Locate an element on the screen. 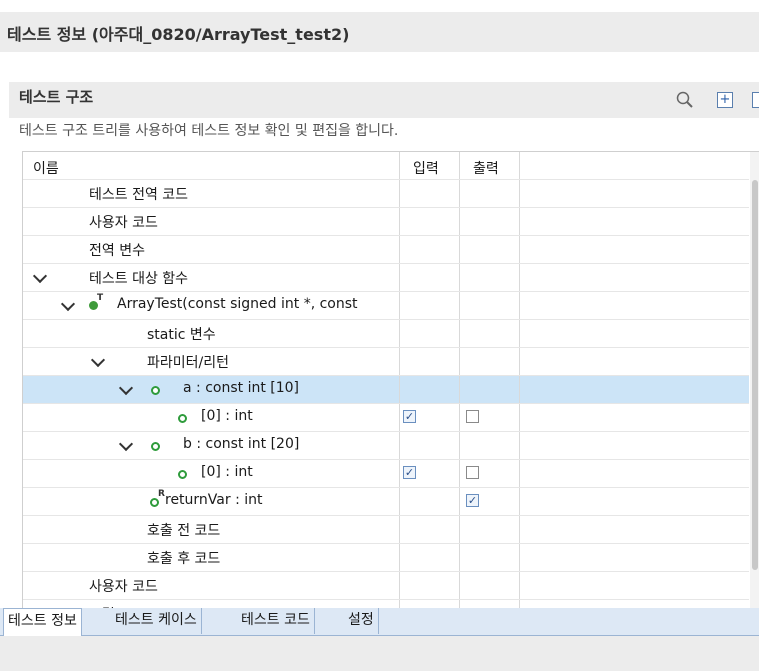 The height and width of the screenshot is (671, 759). icon-superscript: R is located at coordinates (161, 494).